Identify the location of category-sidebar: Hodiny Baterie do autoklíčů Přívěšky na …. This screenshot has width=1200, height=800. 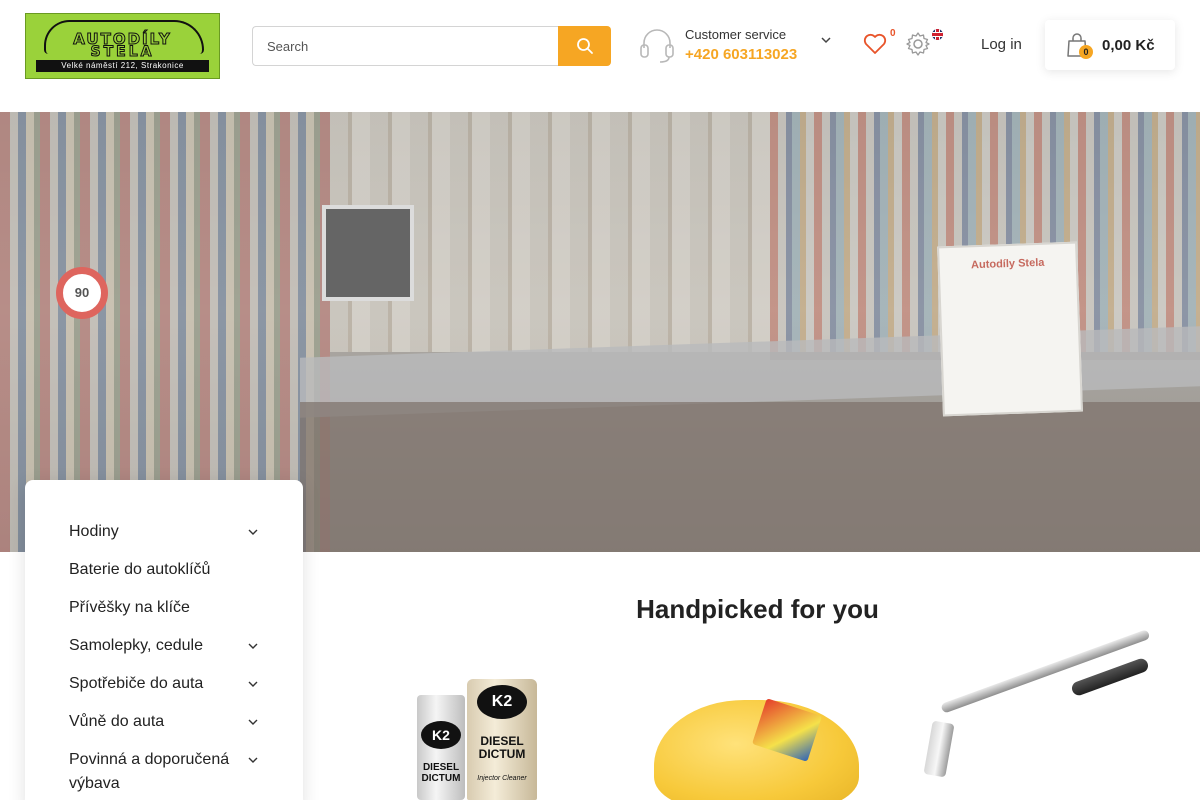
(164, 640).